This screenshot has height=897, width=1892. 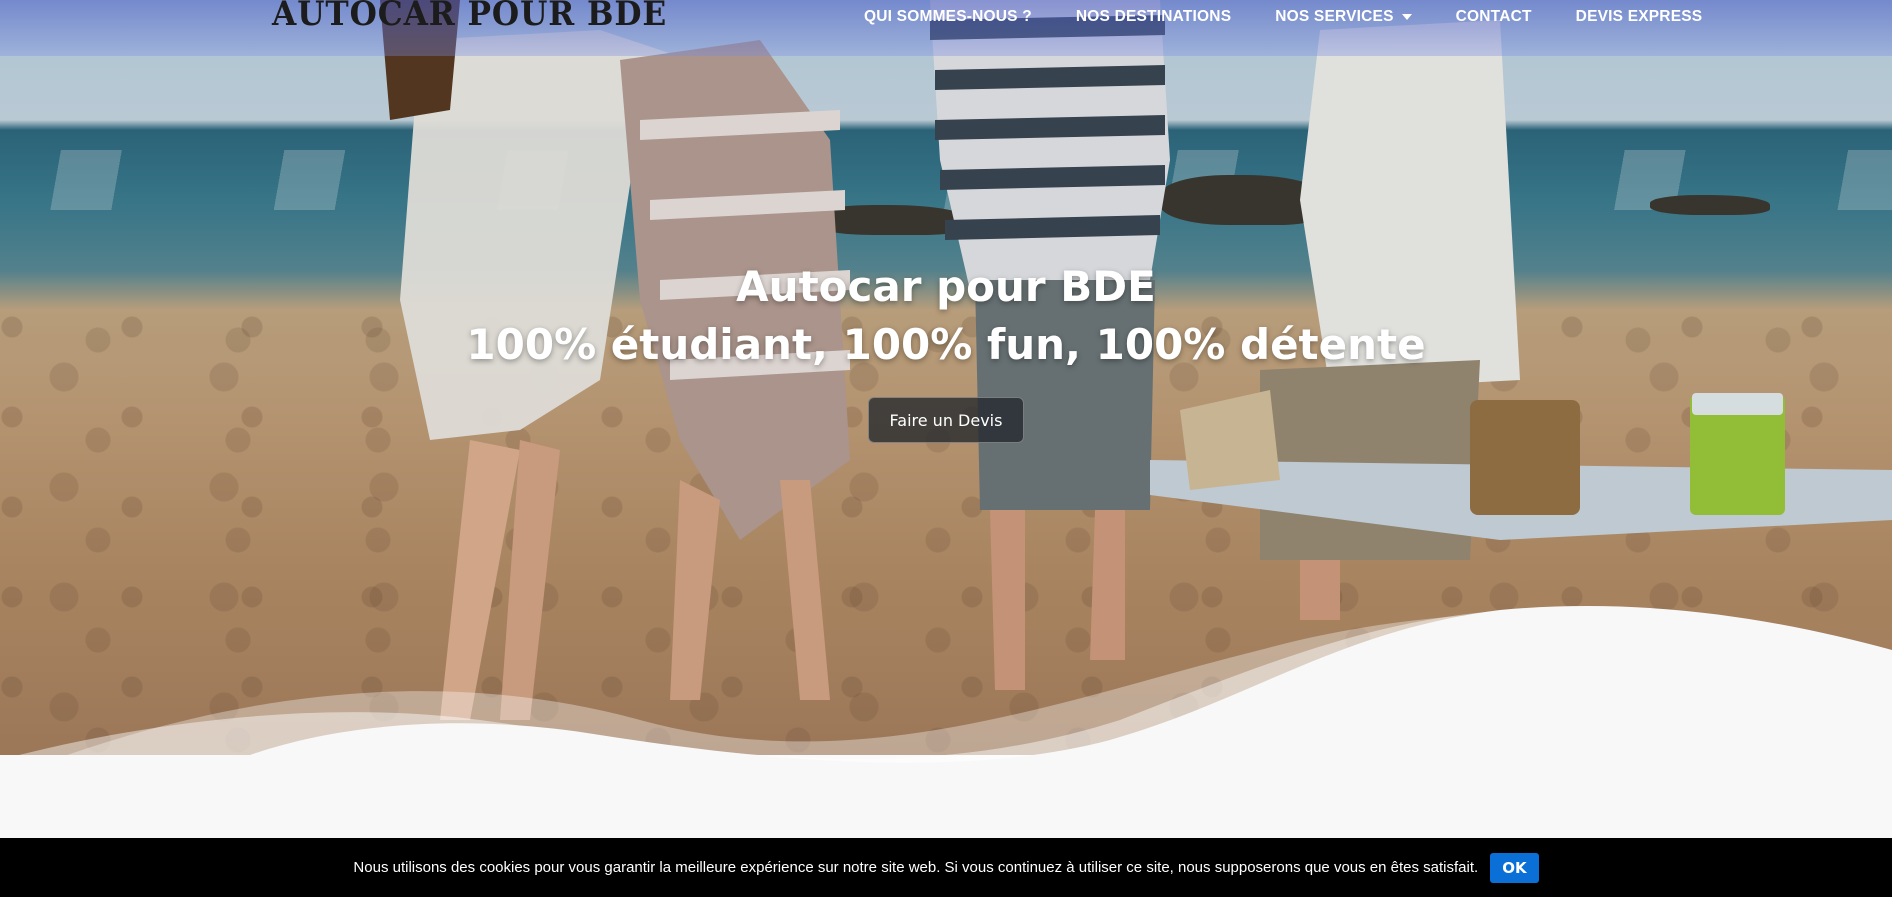 What do you see at coordinates (946, 344) in the screenshot?
I see `hero-subtitle: 100% étudiant, 100% fun, 100% détente` at bounding box center [946, 344].